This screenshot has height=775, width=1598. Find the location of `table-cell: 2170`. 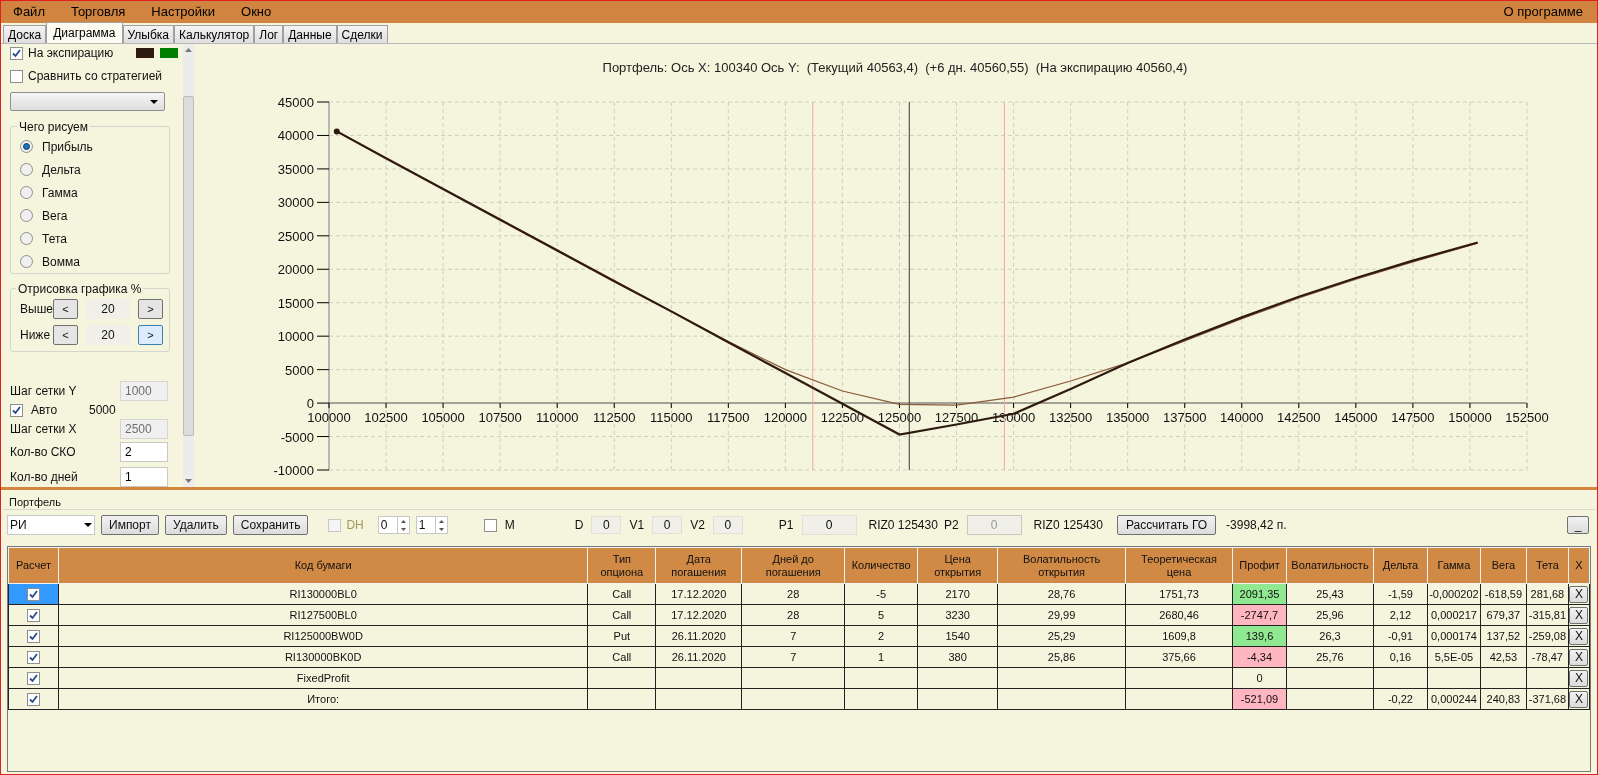

table-cell: 2170 is located at coordinates (957, 594).